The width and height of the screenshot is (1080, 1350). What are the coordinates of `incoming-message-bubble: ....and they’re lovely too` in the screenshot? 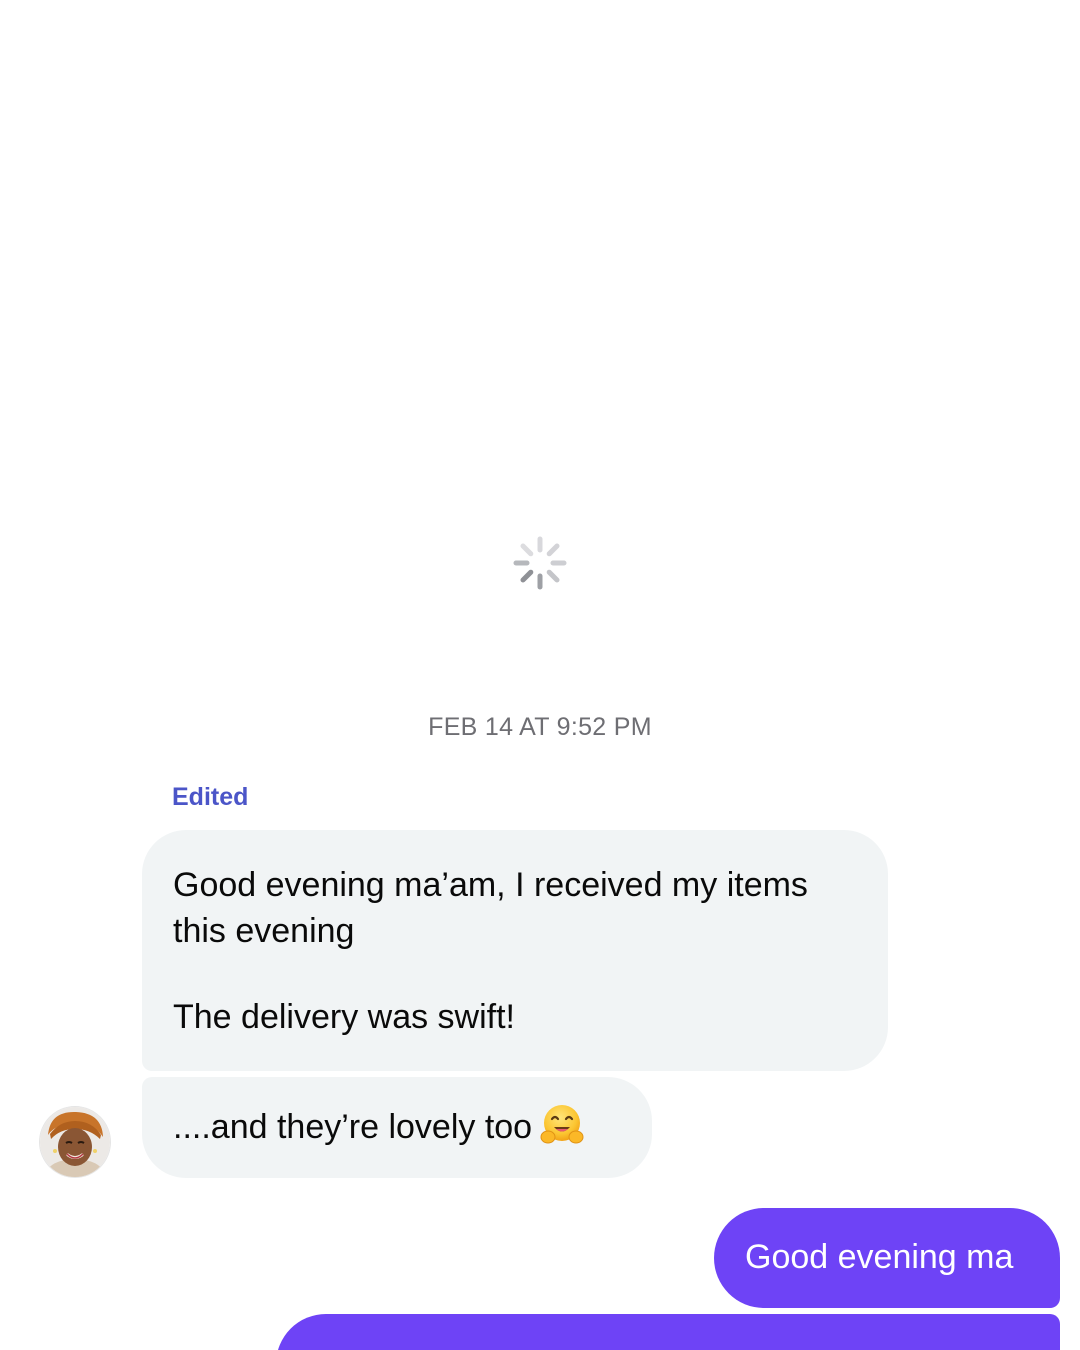 It's located at (397, 1127).